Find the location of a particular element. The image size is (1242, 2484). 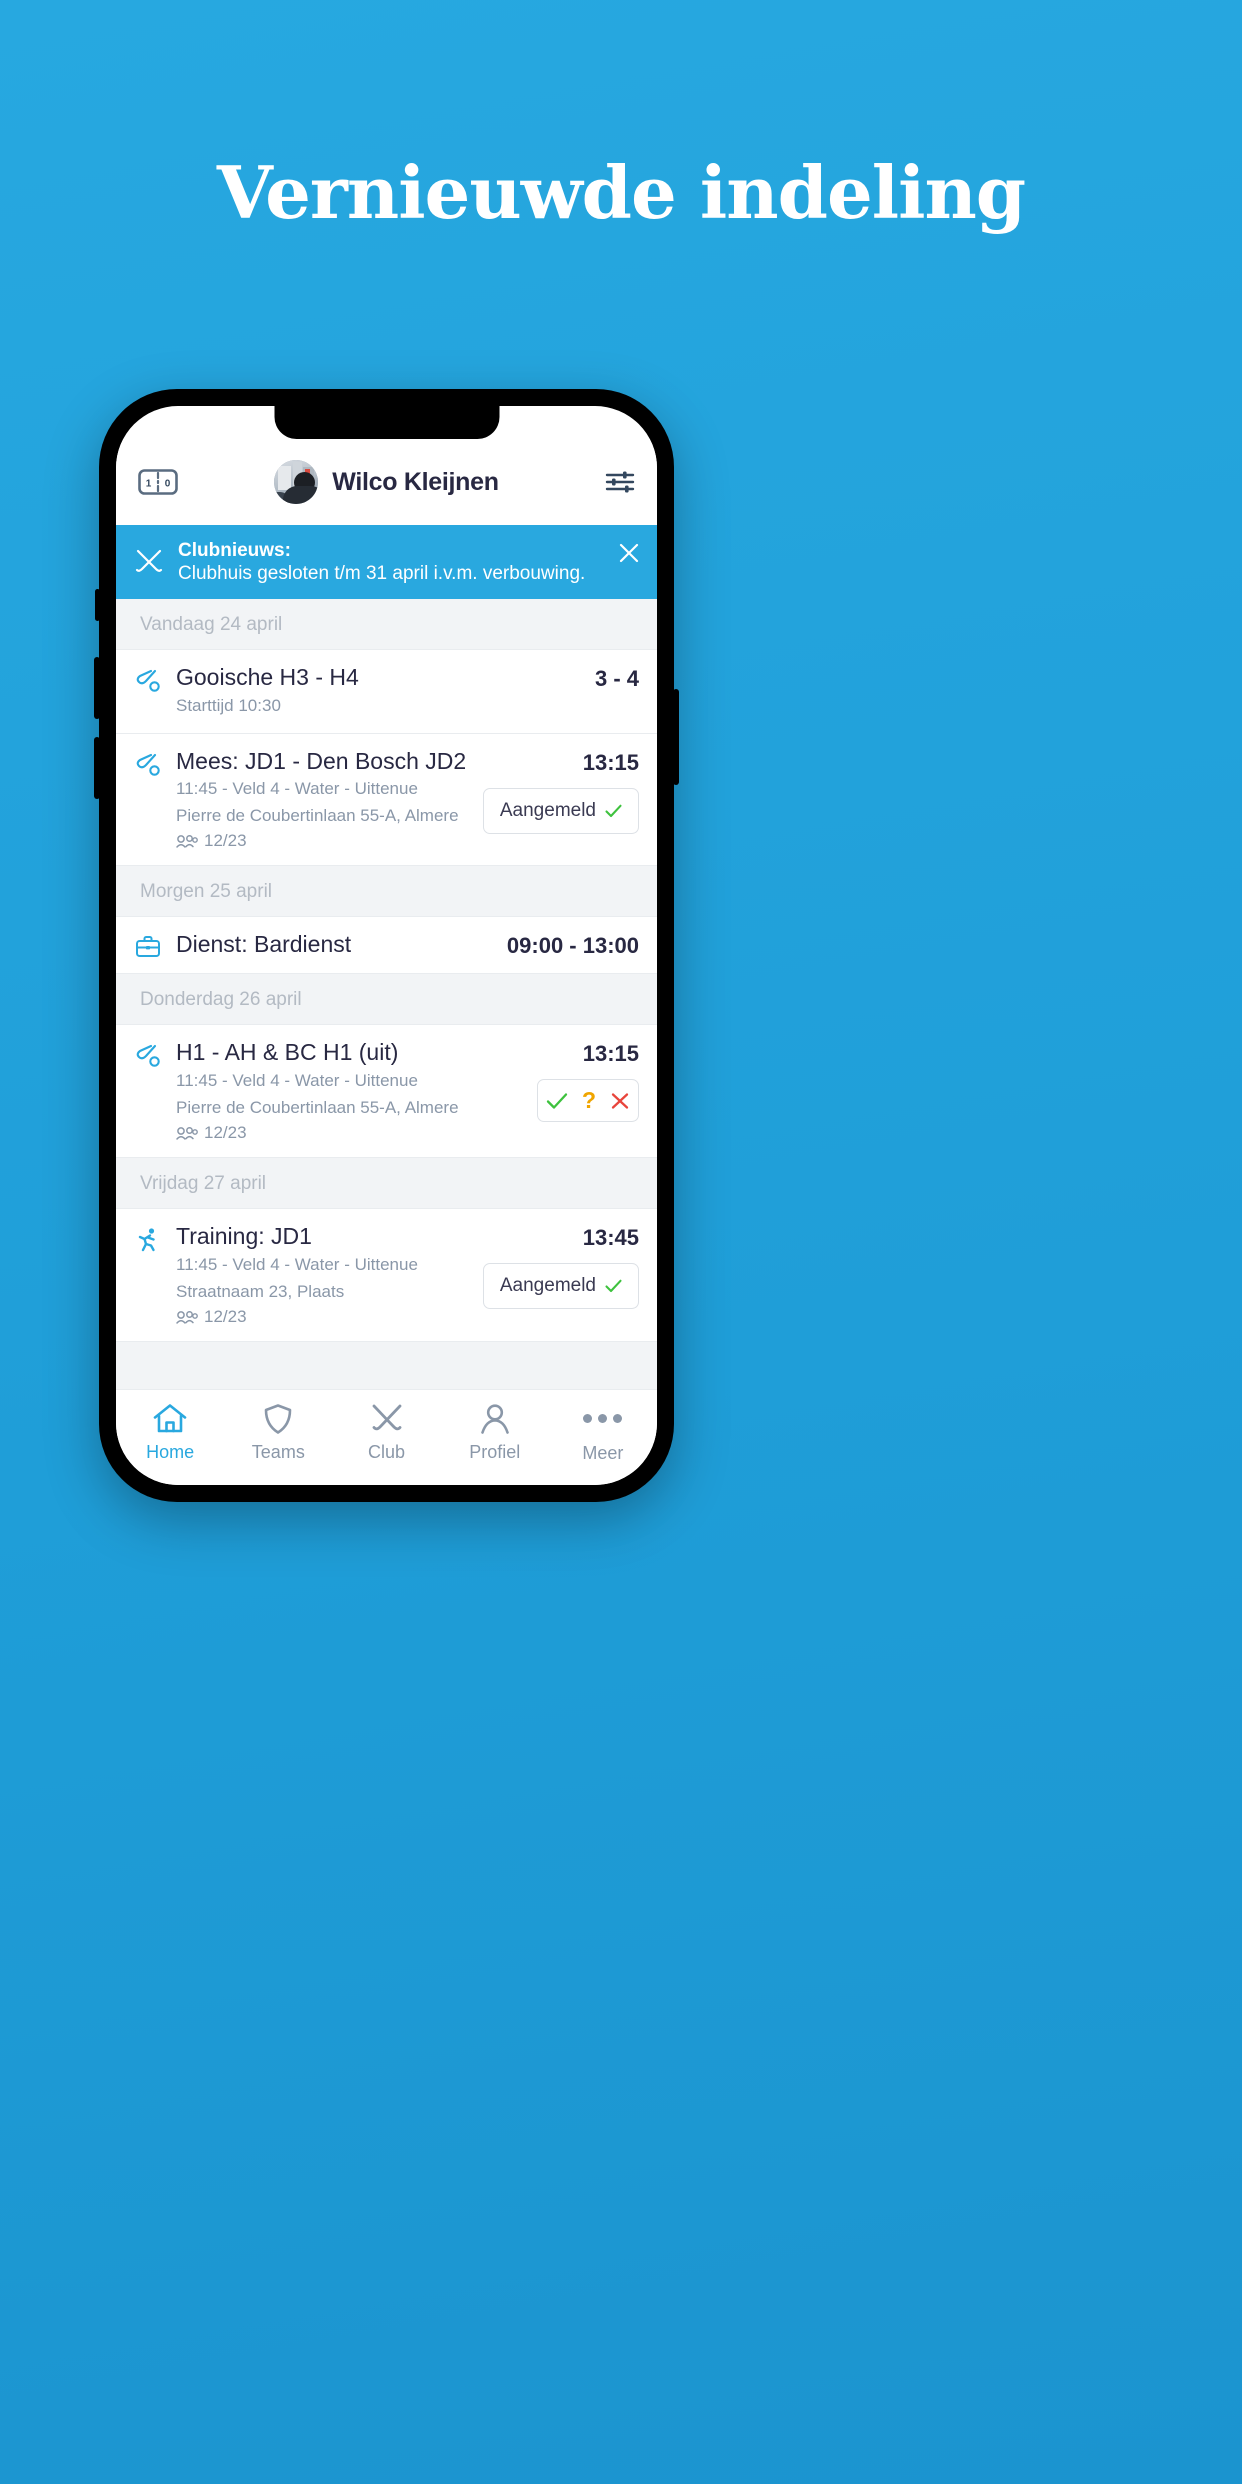

row-title: Gooische H3 - H4 is located at coordinates (267, 677).